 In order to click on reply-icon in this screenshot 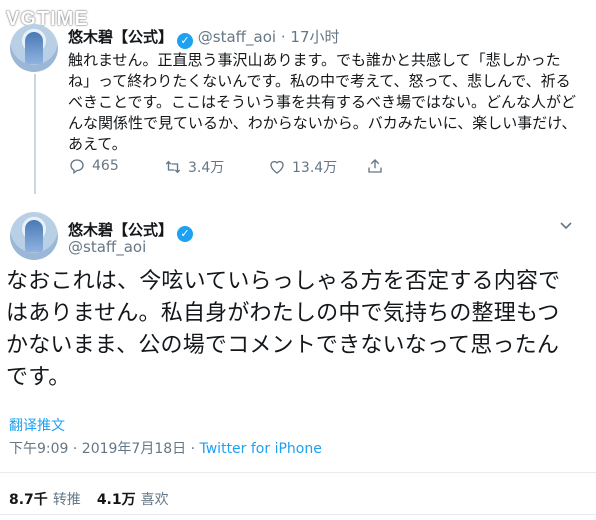, I will do `click(77, 167)`.